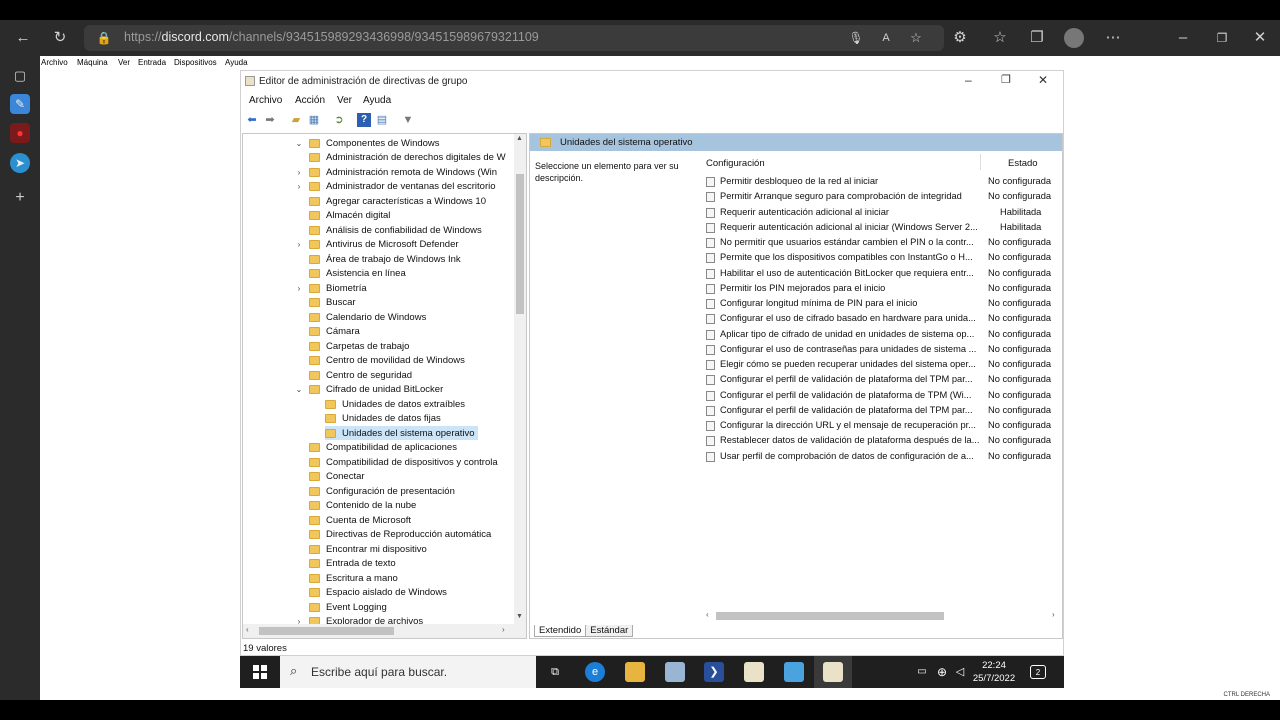 Image resolution: width=1280 pixels, height=720 pixels. Describe the element at coordinates (922, 672) in the screenshot. I see `network-icon: ▭` at that location.